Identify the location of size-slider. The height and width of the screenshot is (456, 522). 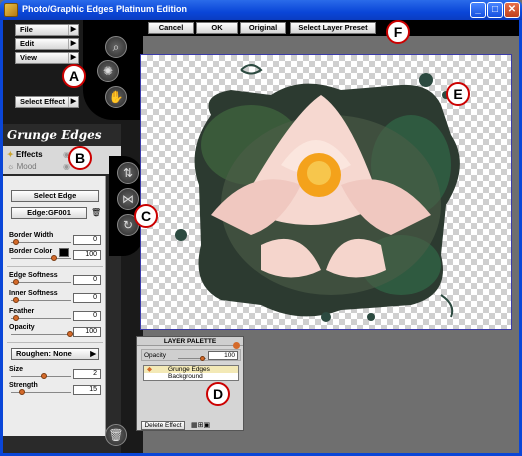
(41, 376).